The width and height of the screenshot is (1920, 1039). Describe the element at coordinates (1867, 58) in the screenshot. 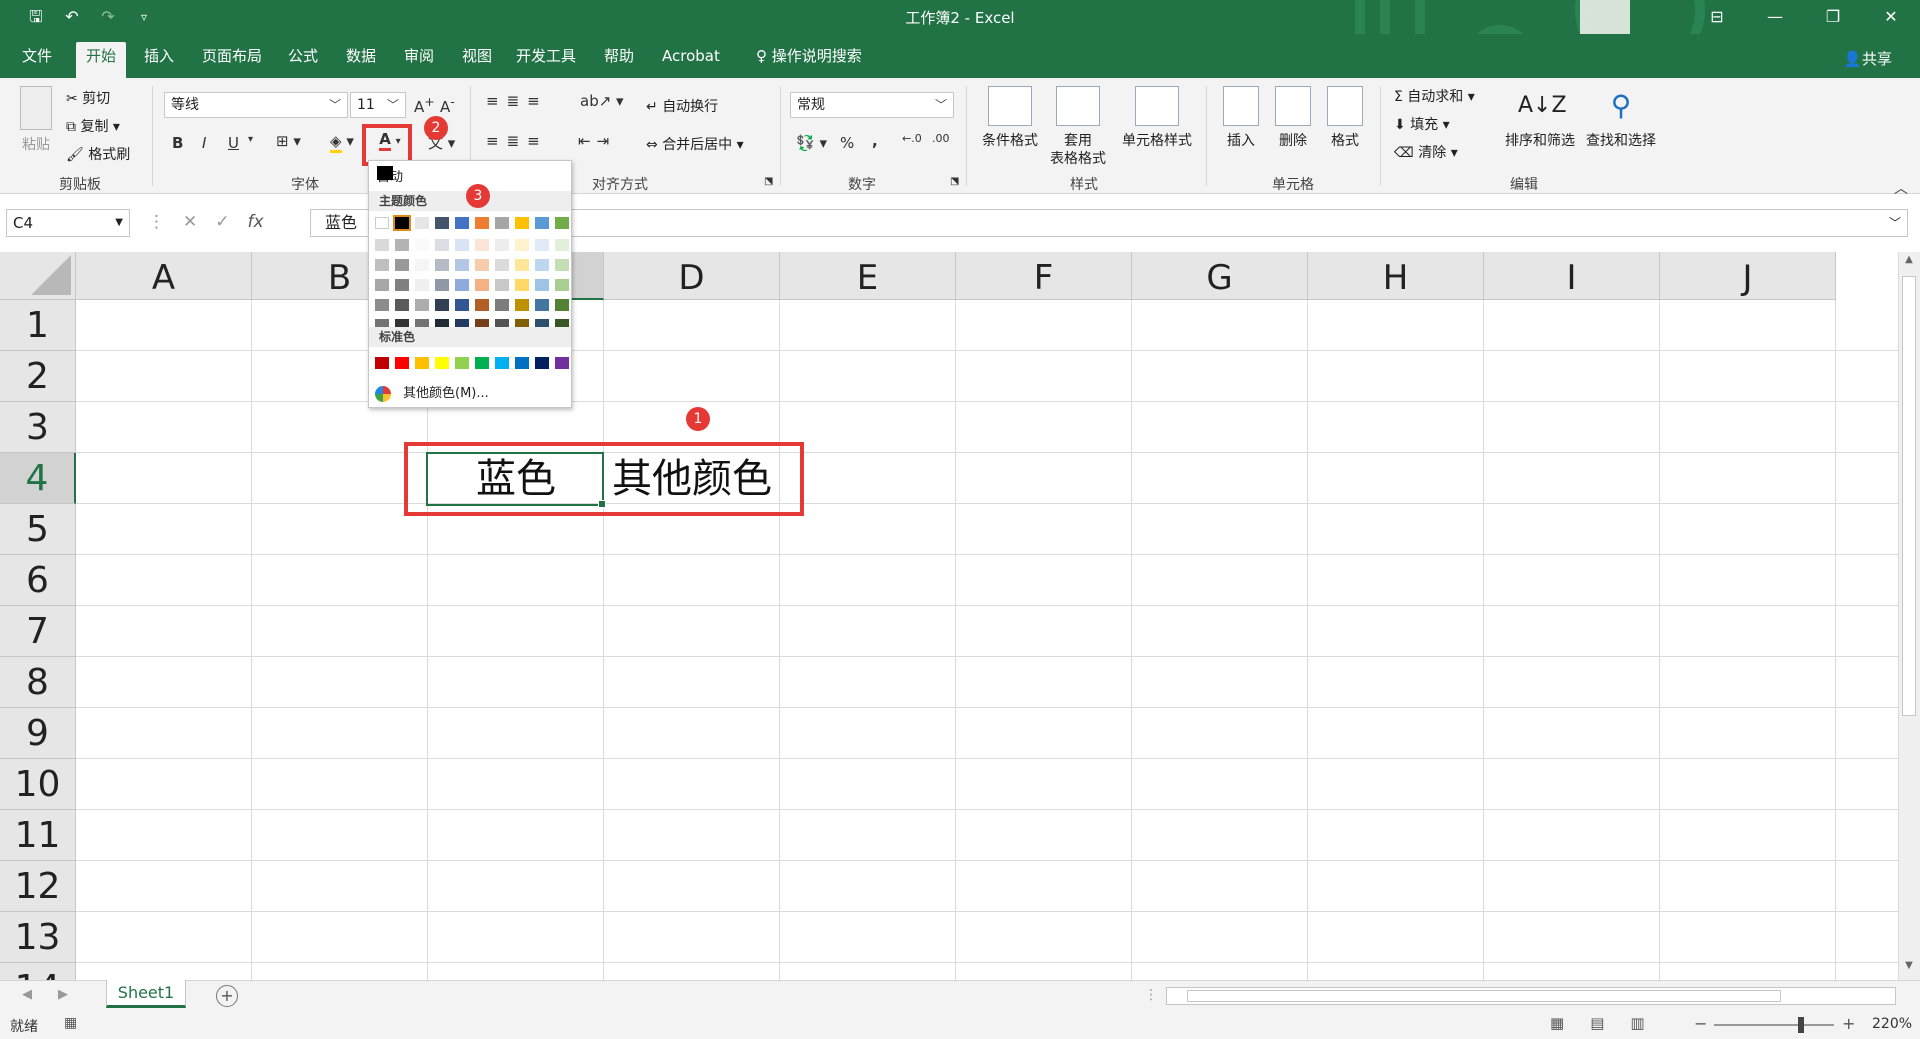

I see `share-button: 👤共享` at that location.